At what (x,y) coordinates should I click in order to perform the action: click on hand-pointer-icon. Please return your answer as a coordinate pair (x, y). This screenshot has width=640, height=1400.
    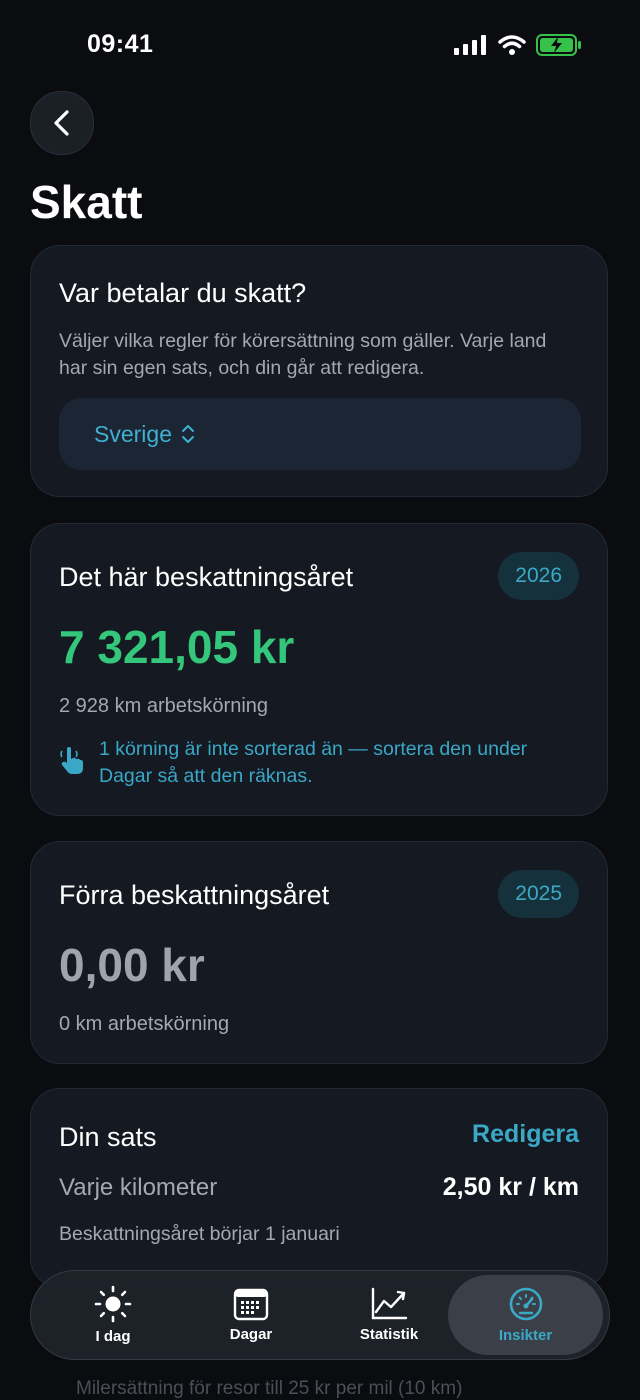
    Looking at the image, I should click on (71, 760).